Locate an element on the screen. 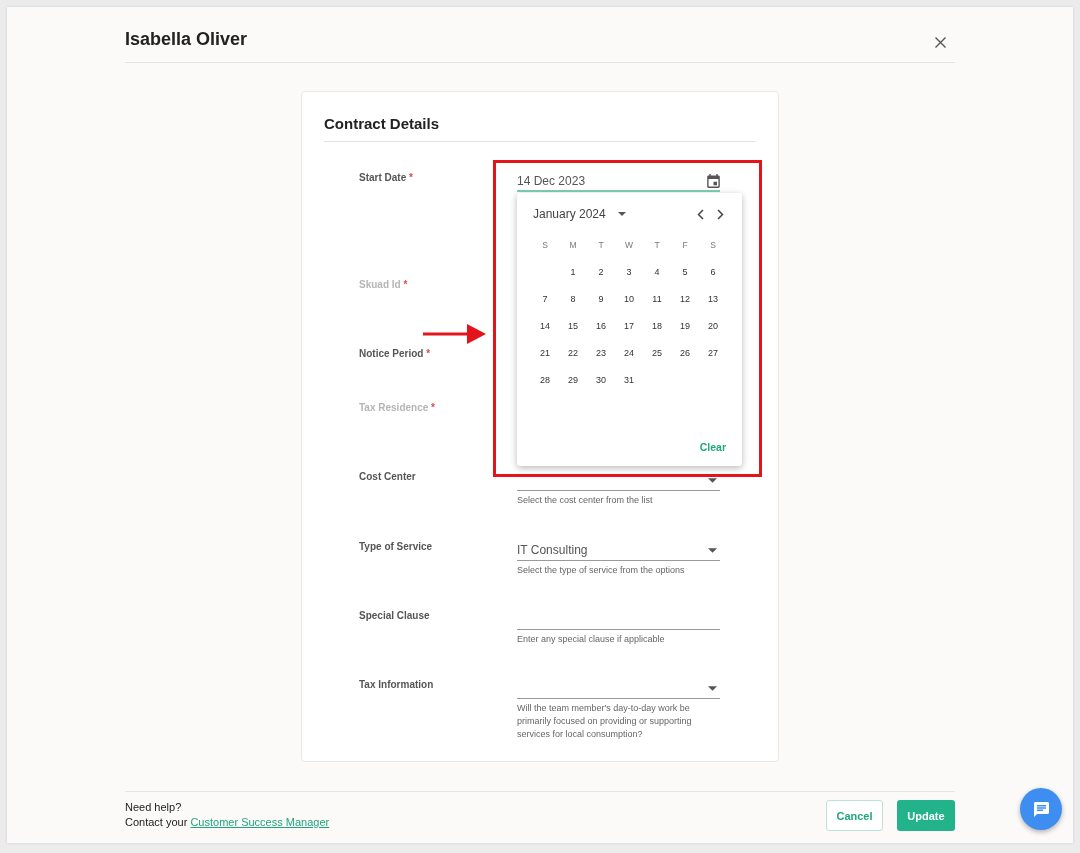  calendar-day: 18 is located at coordinates (657, 325).